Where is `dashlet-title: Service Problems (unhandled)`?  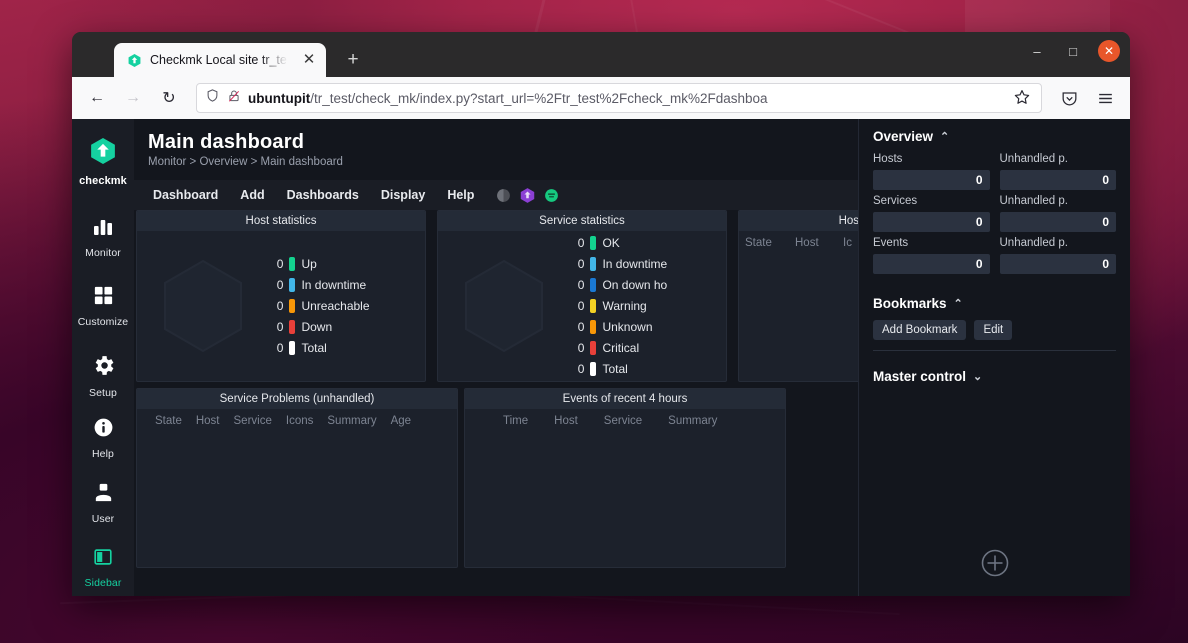
dashlet-title: Service Problems (unhandled) is located at coordinates (297, 399).